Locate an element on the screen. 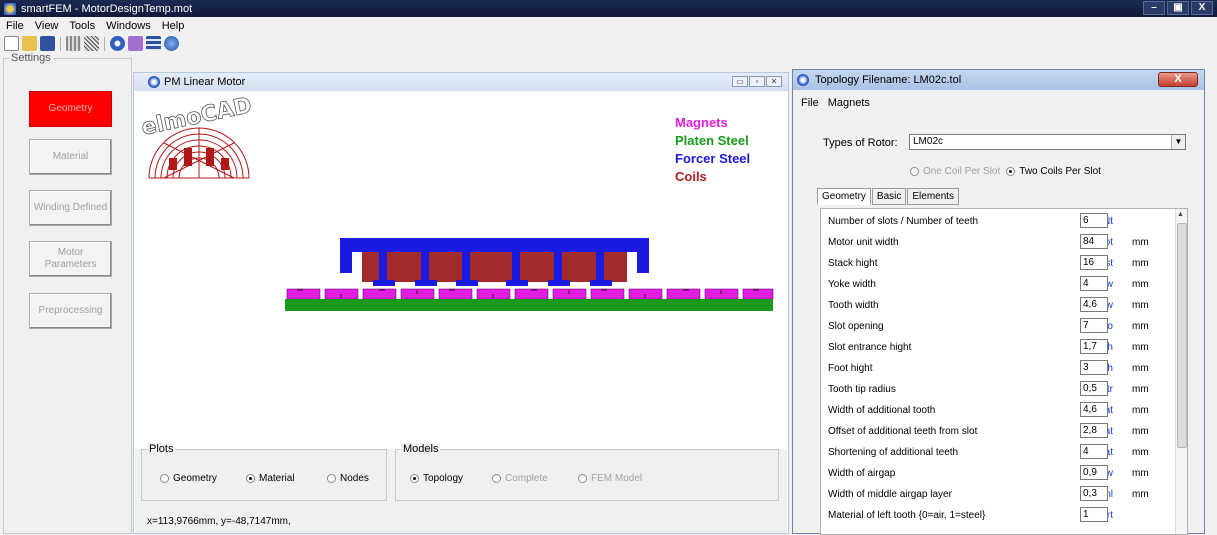  minimize-button: – is located at coordinates (1154, 8).